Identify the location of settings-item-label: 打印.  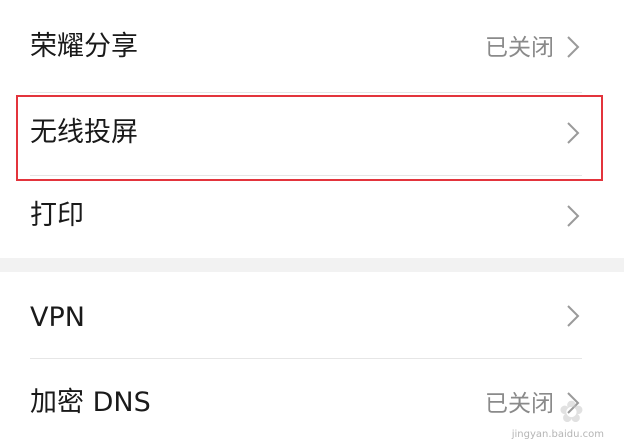
(57, 215).